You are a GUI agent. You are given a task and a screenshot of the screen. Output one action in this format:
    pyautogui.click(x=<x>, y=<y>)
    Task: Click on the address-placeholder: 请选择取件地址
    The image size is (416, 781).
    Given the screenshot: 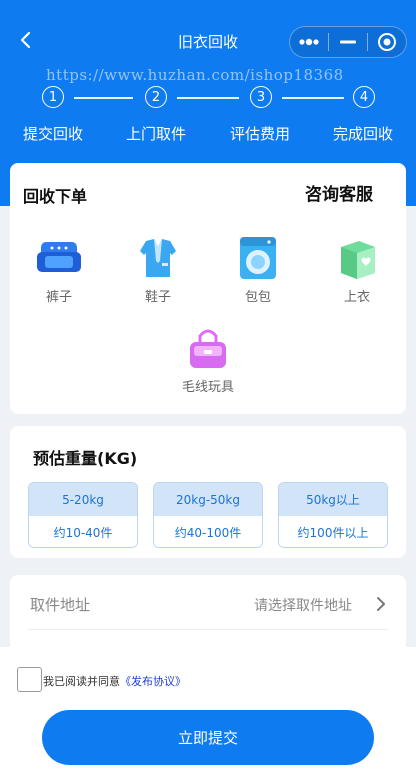 What is the action you would take?
    pyautogui.click(x=303, y=606)
    